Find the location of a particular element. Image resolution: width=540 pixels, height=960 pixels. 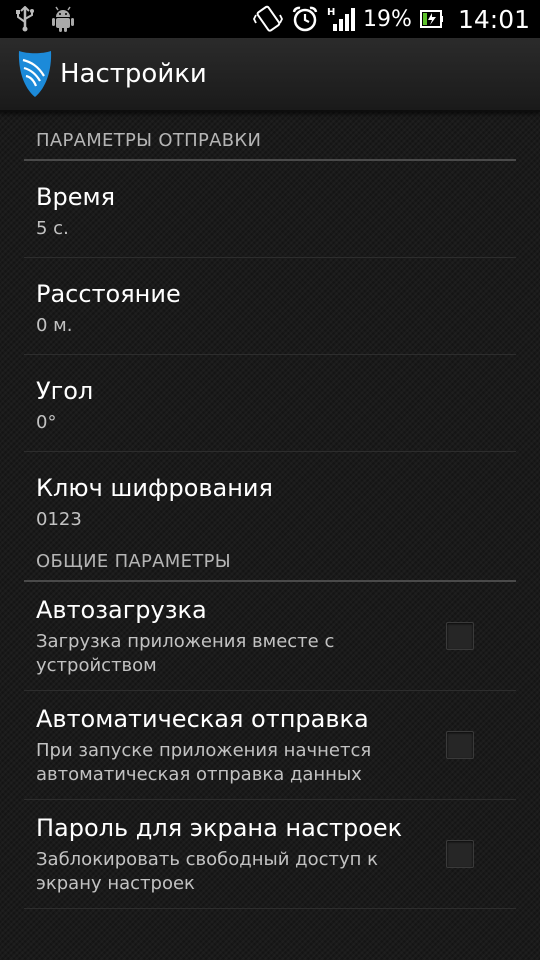

pref-summary: Загрузка приложения вместе с устройством is located at coordinates (185, 653).